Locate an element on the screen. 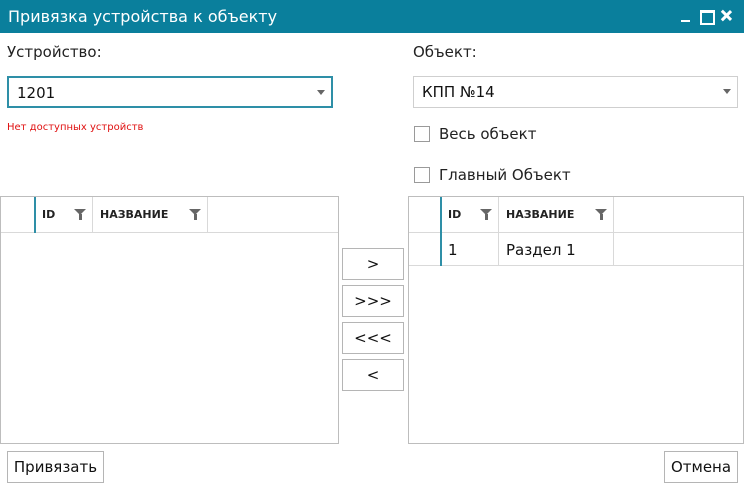 Image resolution: width=744 pixels, height=490 pixels. available-grid-header: ID НАЗВАНИЕ is located at coordinates (169, 215).